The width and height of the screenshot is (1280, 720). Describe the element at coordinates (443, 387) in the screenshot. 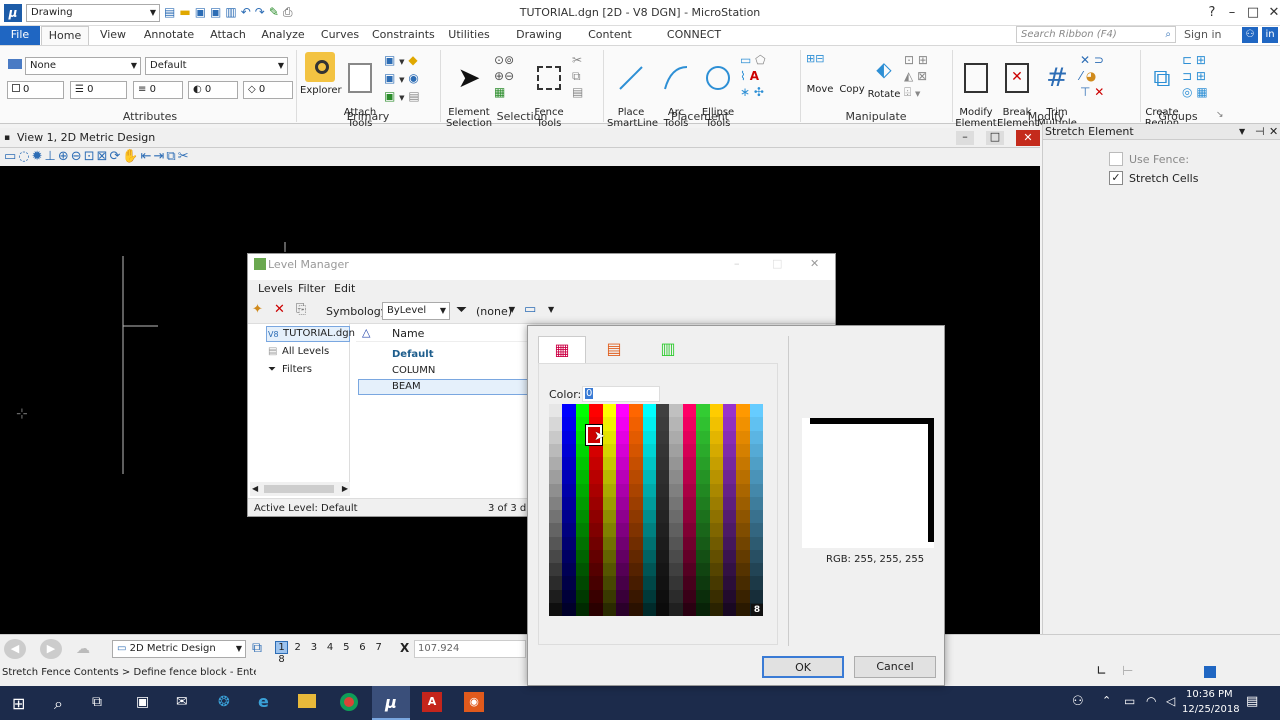

I see `level-row-beam: BEAM` at that location.